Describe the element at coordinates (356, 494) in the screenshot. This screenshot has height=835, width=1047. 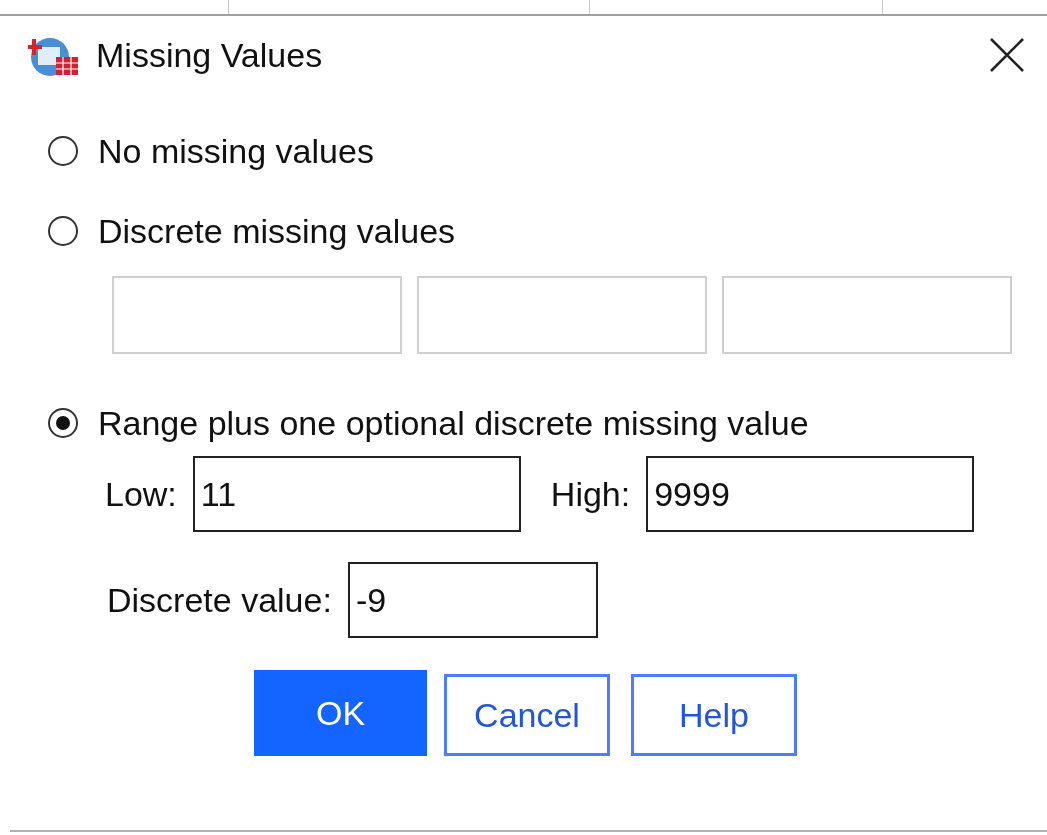
I see `input-field: 11` at that location.